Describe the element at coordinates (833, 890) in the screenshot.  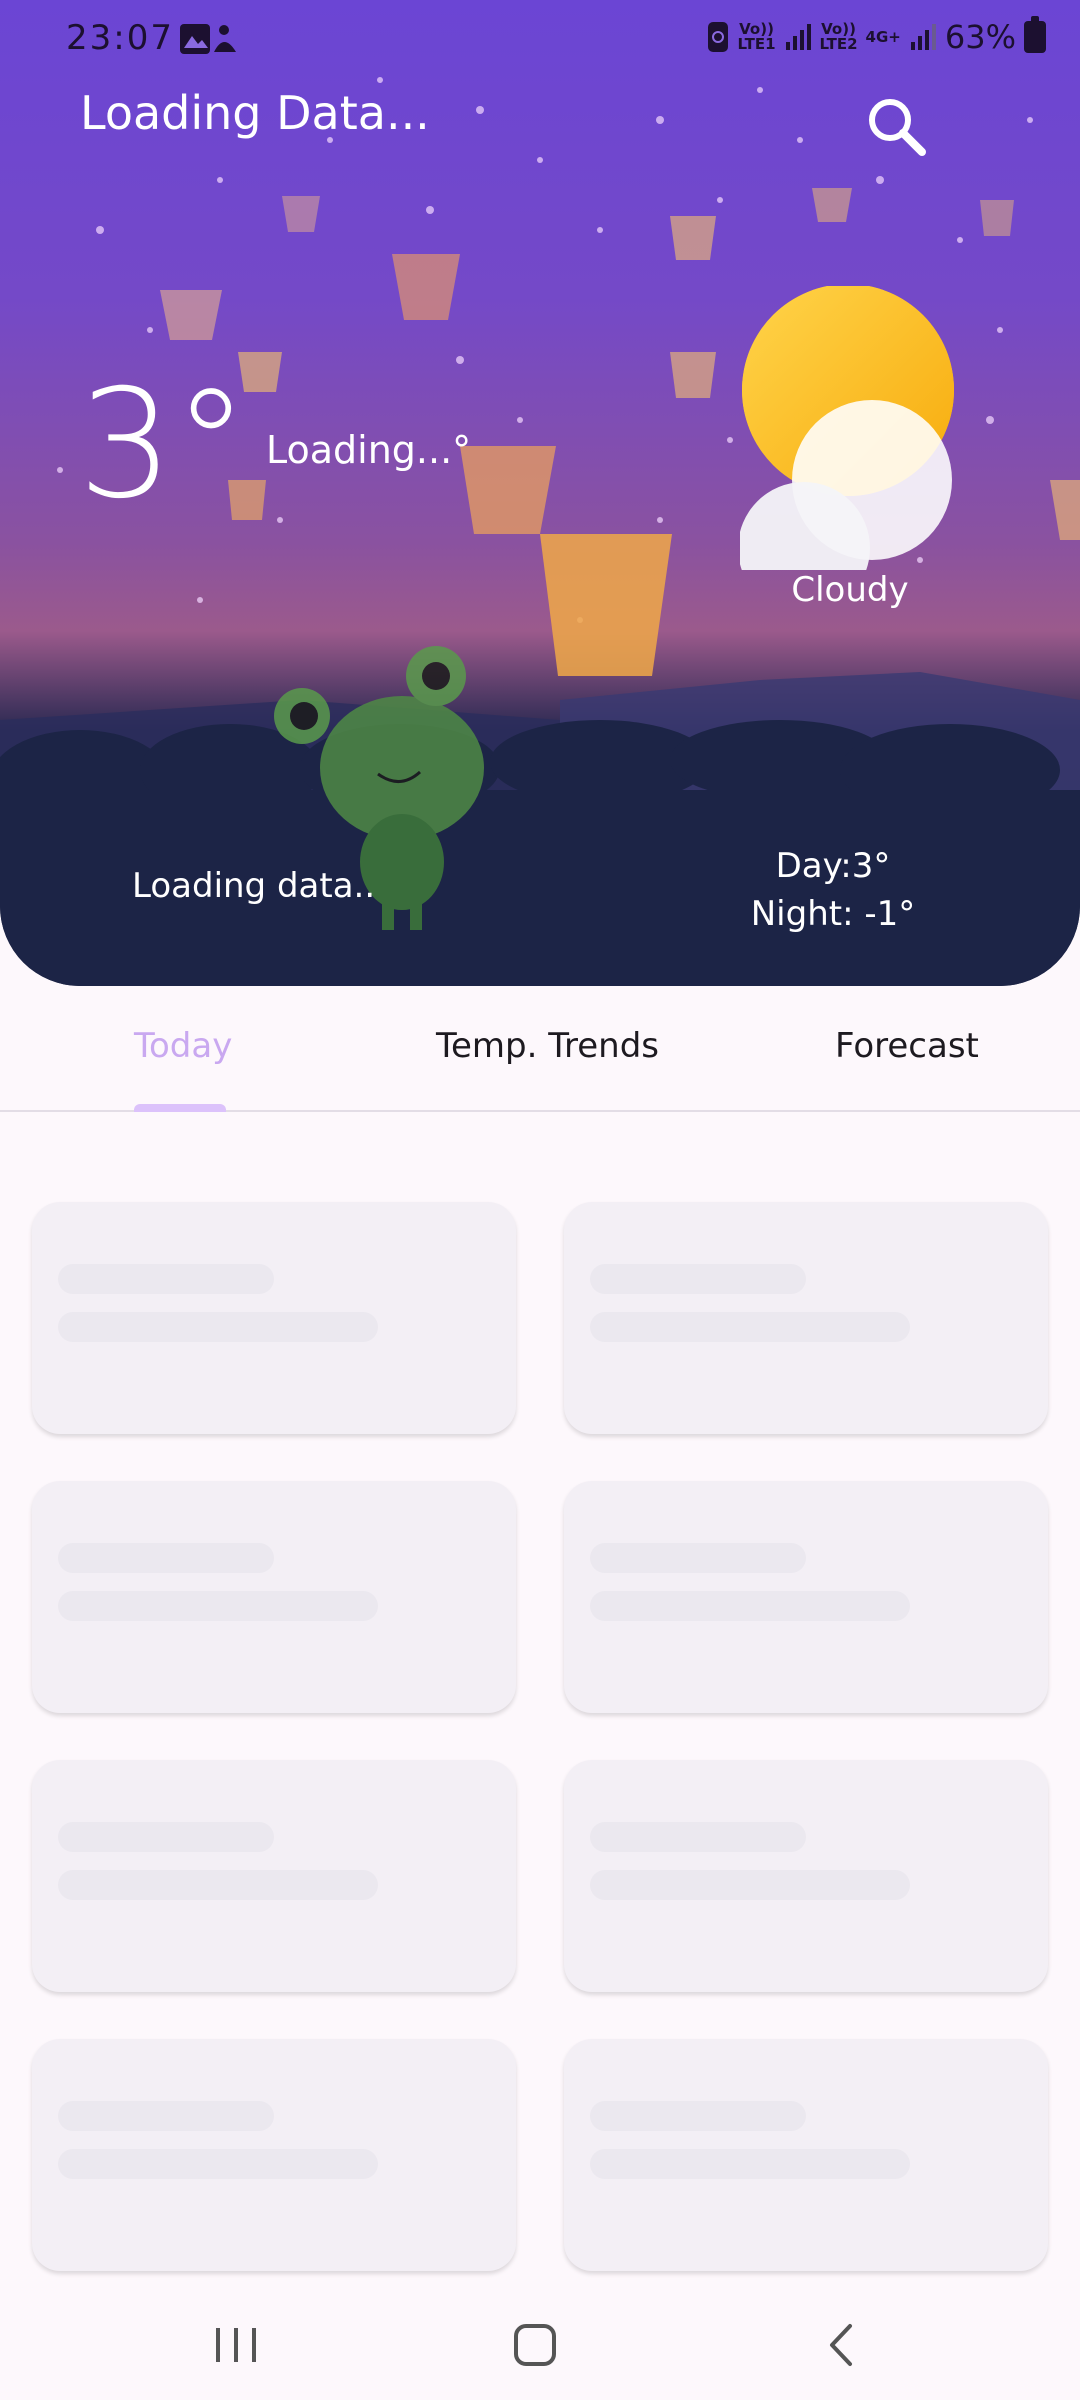
I see `day-night-temps: Day:3° Night: -1°` at that location.